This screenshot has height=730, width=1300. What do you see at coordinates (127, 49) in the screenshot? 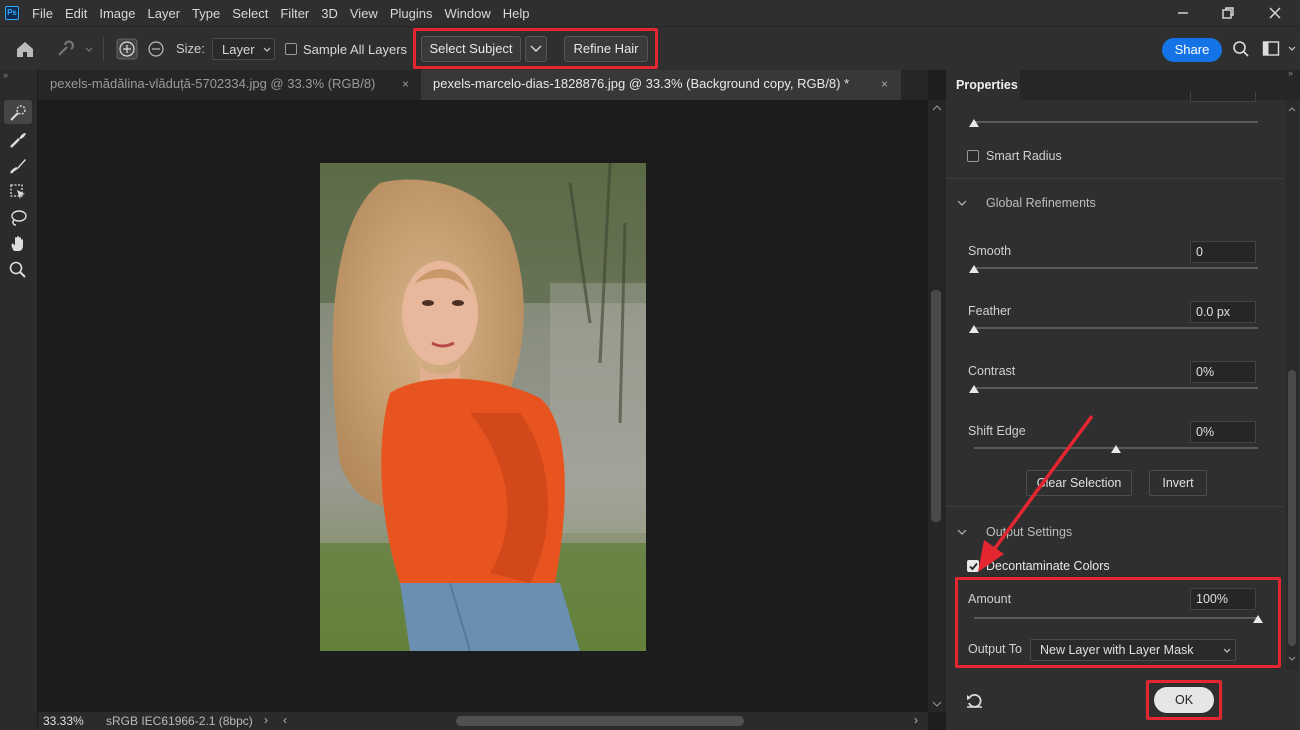
I see `add-to-selection-icon` at bounding box center [127, 49].